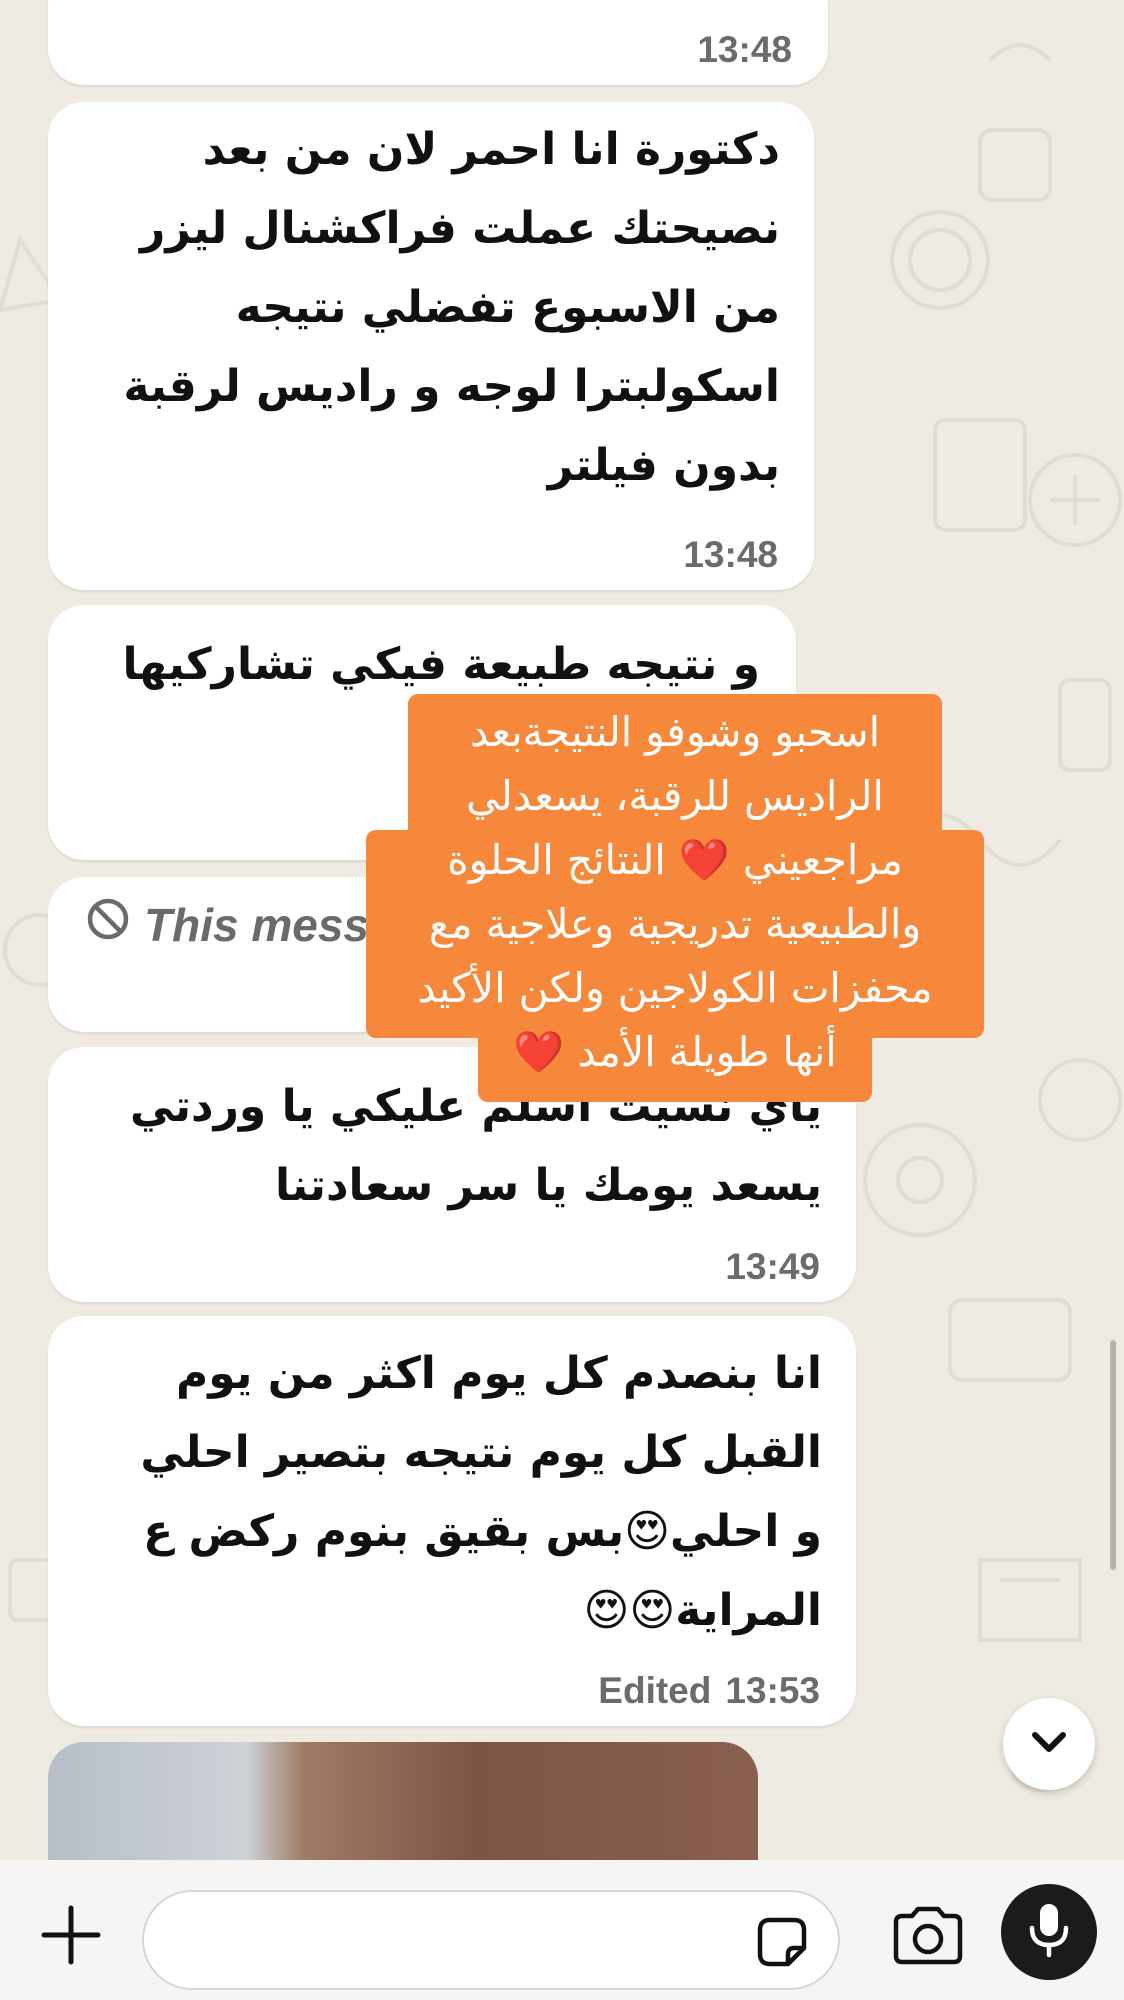  Describe the element at coordinates (675, 924) in the screenshot. I see `caption-line: والطبيعية تدريجية وعلاجية مع` at that location.